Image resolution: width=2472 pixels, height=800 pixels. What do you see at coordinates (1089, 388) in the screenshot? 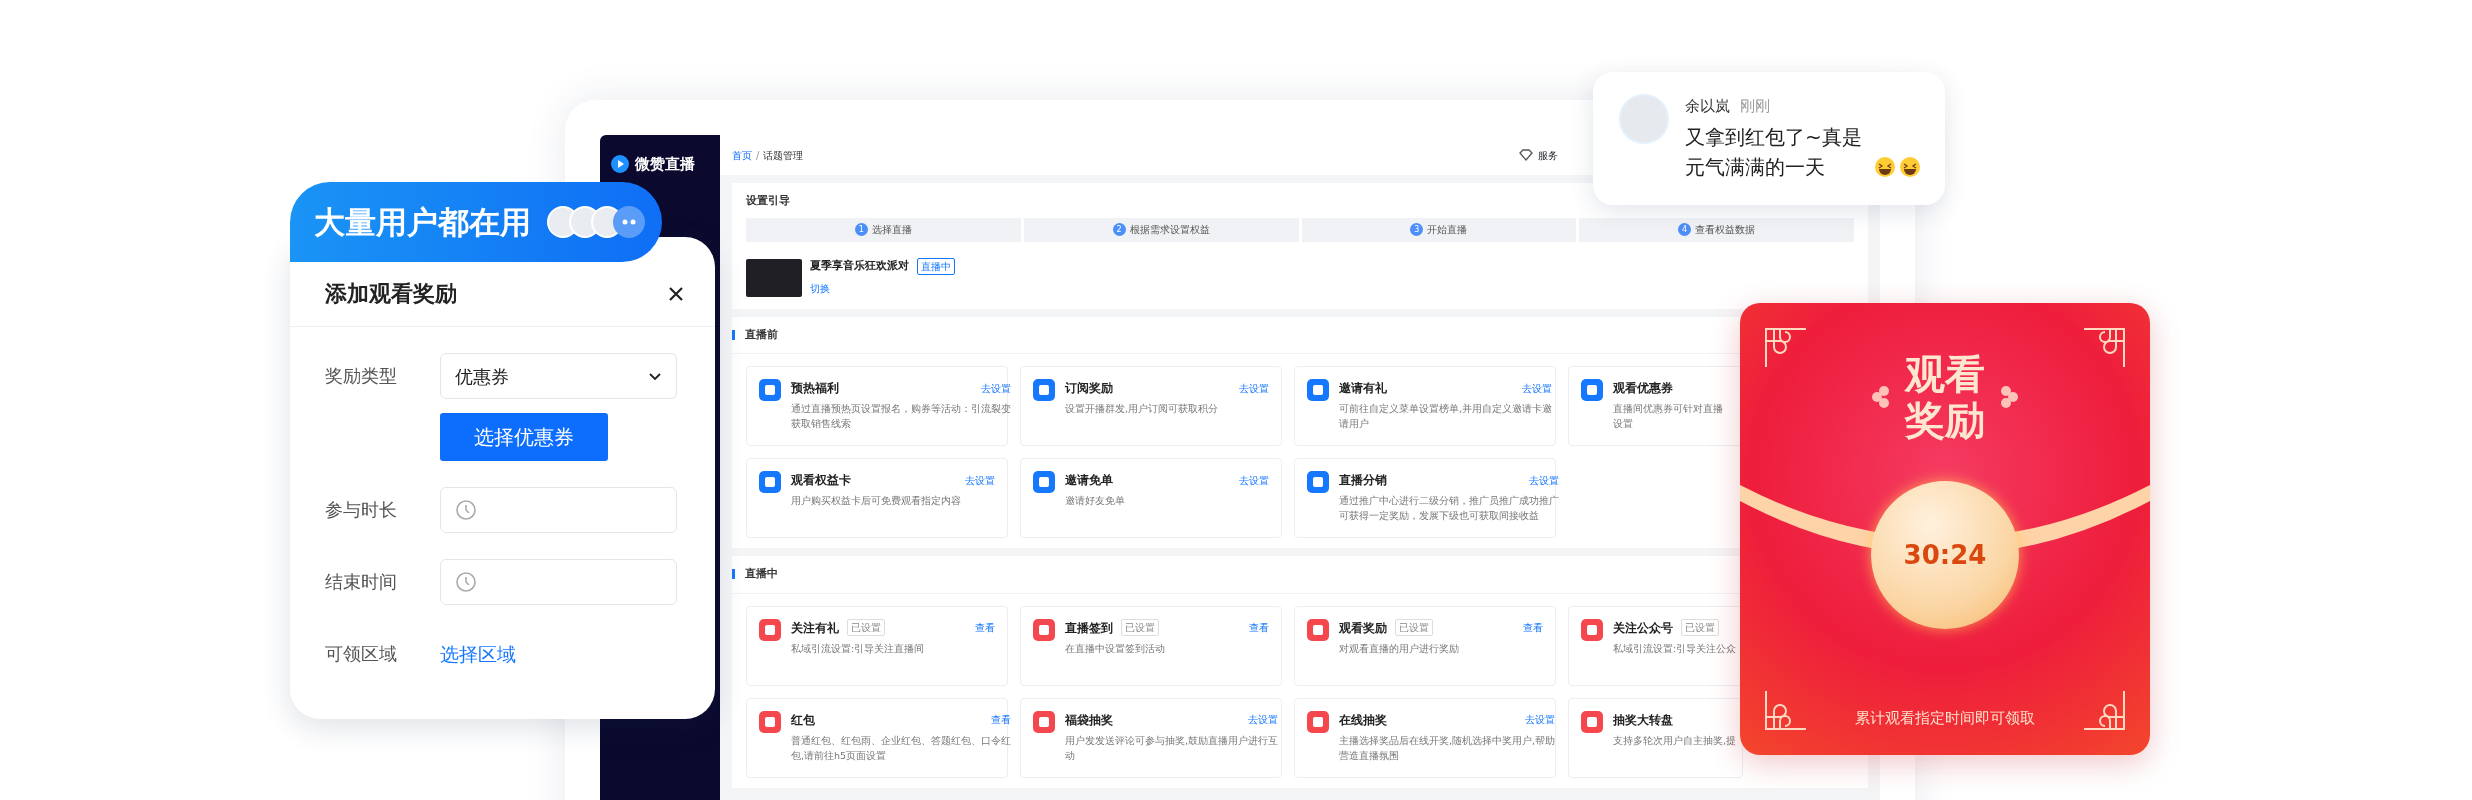
I see `card-title: 订阅奖励` at bounding box center [1089, 388].